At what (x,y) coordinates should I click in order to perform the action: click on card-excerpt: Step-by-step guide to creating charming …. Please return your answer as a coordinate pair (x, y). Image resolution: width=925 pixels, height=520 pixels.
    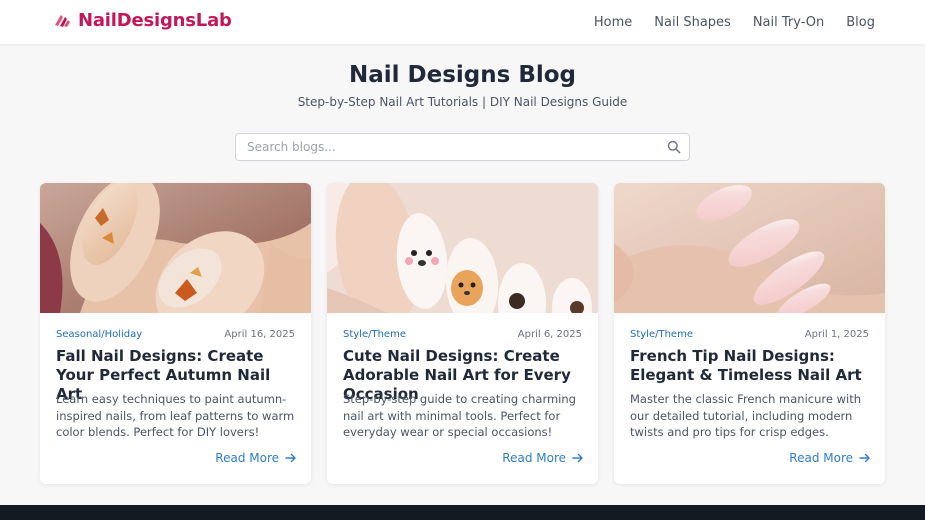
    Looking at the image, I should click on (459, 415).